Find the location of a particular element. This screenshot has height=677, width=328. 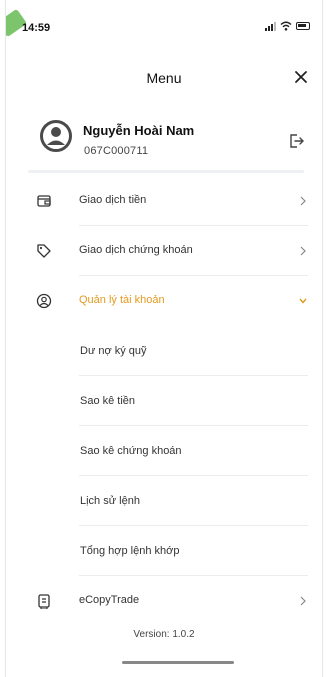

tag-icon is located at coordinates (44, 251).